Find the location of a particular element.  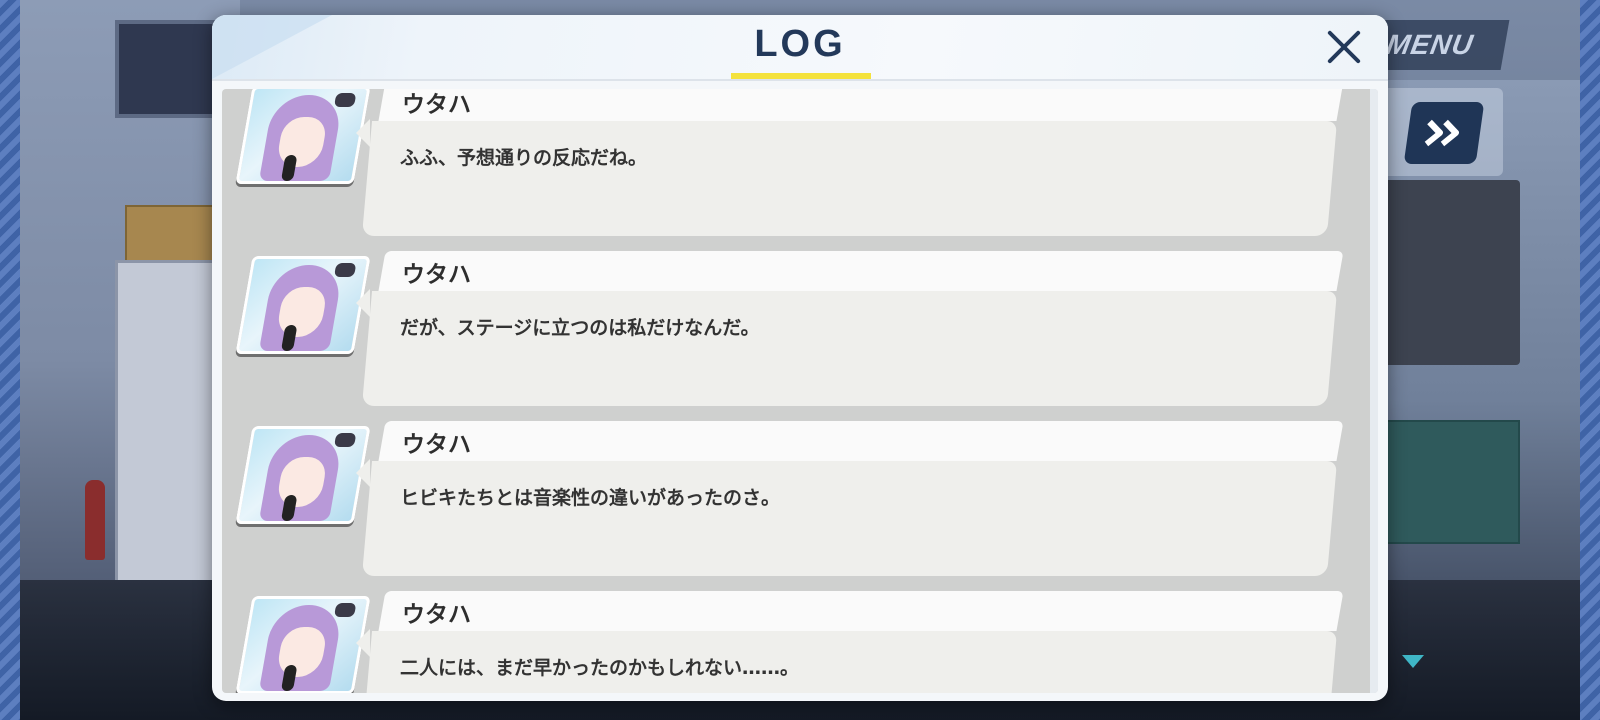

log-title: LOG is located at coordinates (800, 44).